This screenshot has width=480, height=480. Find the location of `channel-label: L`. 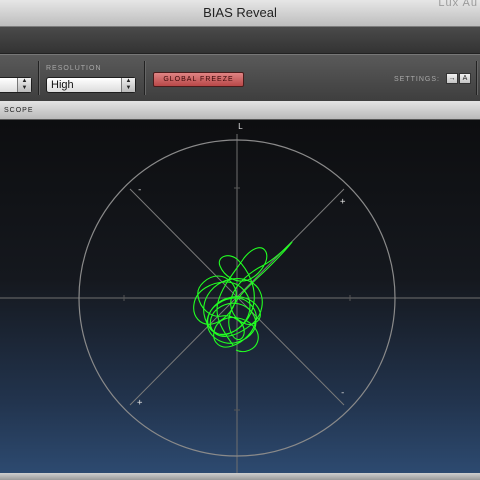

channel-label: L is located at coordinates (240, 126).